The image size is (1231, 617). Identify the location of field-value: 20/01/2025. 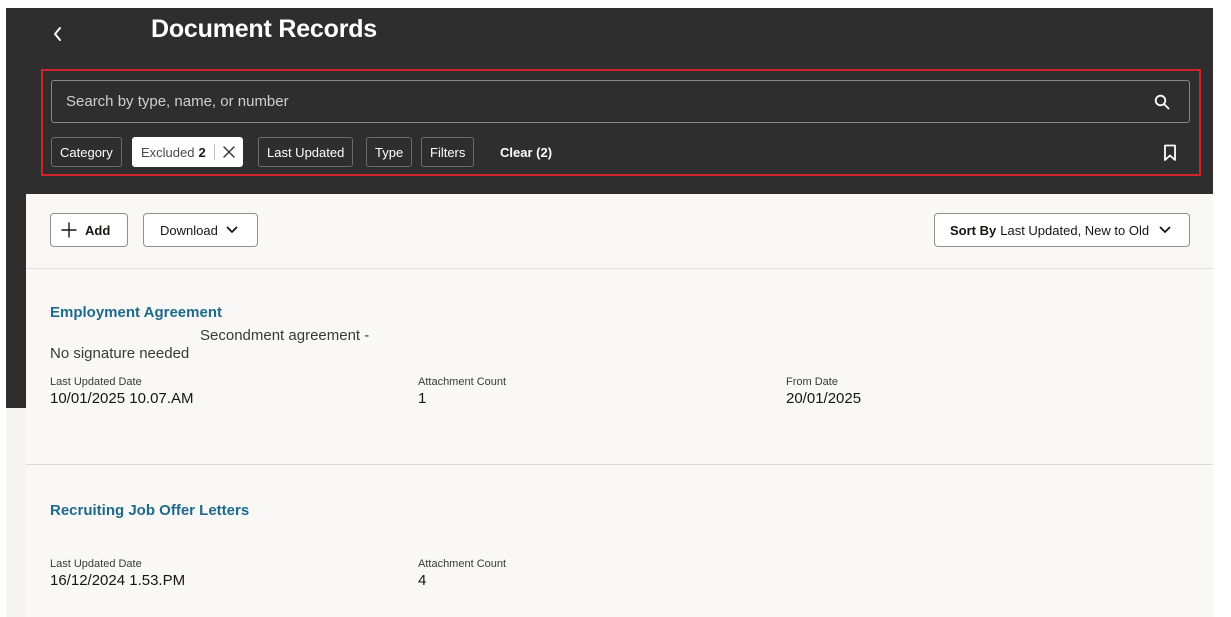
(824, 398).